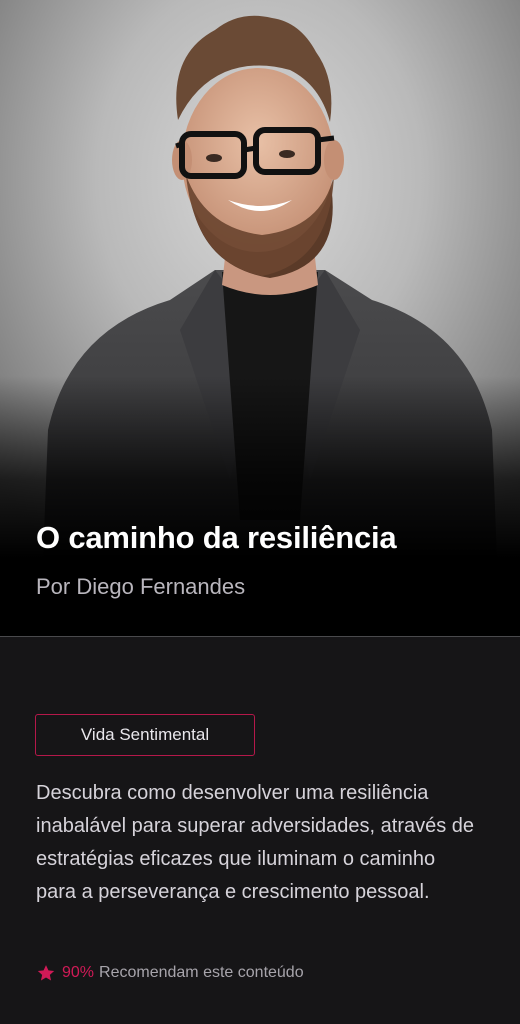 Image resolution: width=520 pixels, height=1024 pixels. Describe the element at coordinates (216, 537) in the screenshot. I see `content-title: O caminho da resiliência` at that location.